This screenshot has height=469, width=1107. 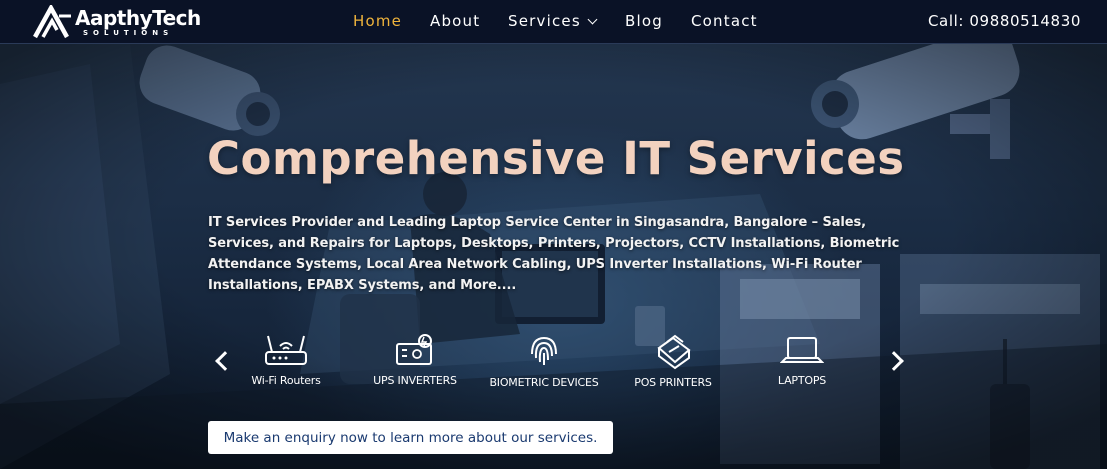 I want to click on fingerprint-icon, so click(x=544, y=350).